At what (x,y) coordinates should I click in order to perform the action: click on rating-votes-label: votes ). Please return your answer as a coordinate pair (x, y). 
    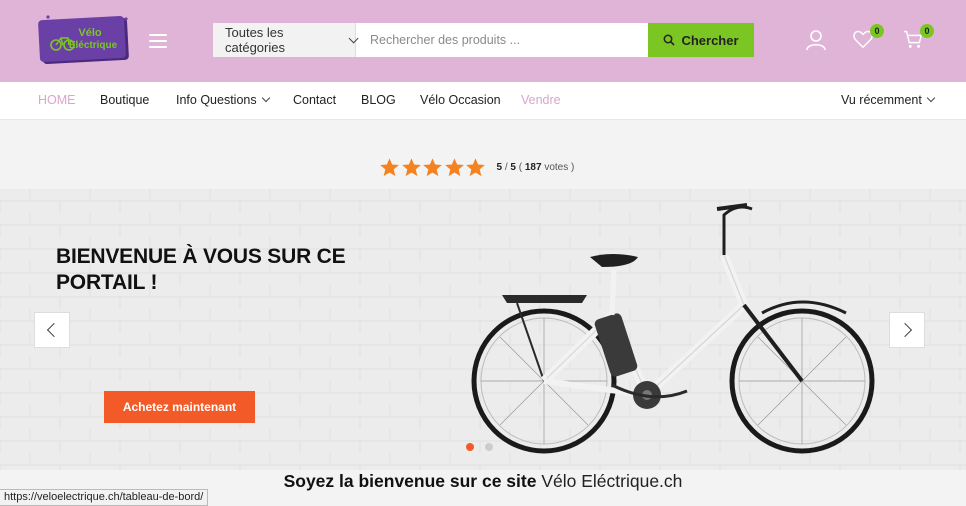
    Looking at the image, I should click on (559, 167).